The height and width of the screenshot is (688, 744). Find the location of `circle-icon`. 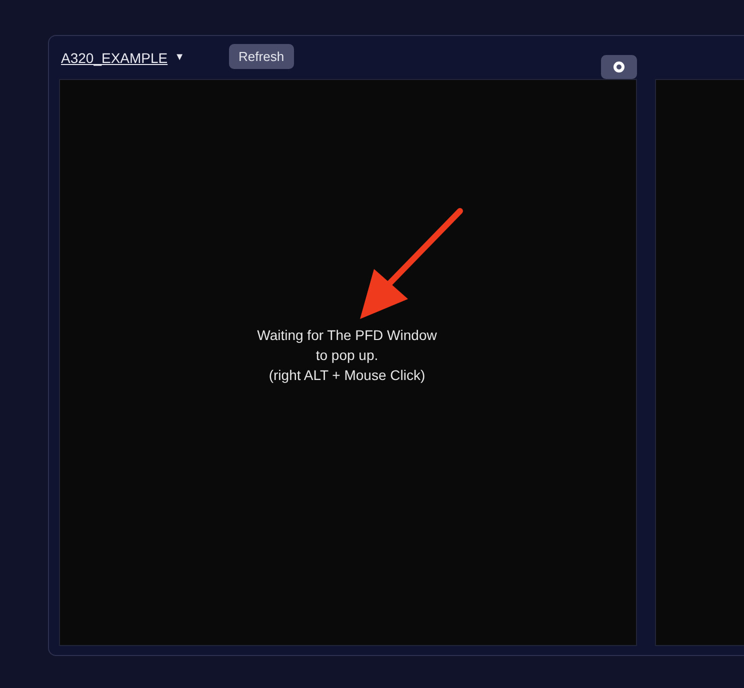

circle-icon is located at coordinates (619, 66).